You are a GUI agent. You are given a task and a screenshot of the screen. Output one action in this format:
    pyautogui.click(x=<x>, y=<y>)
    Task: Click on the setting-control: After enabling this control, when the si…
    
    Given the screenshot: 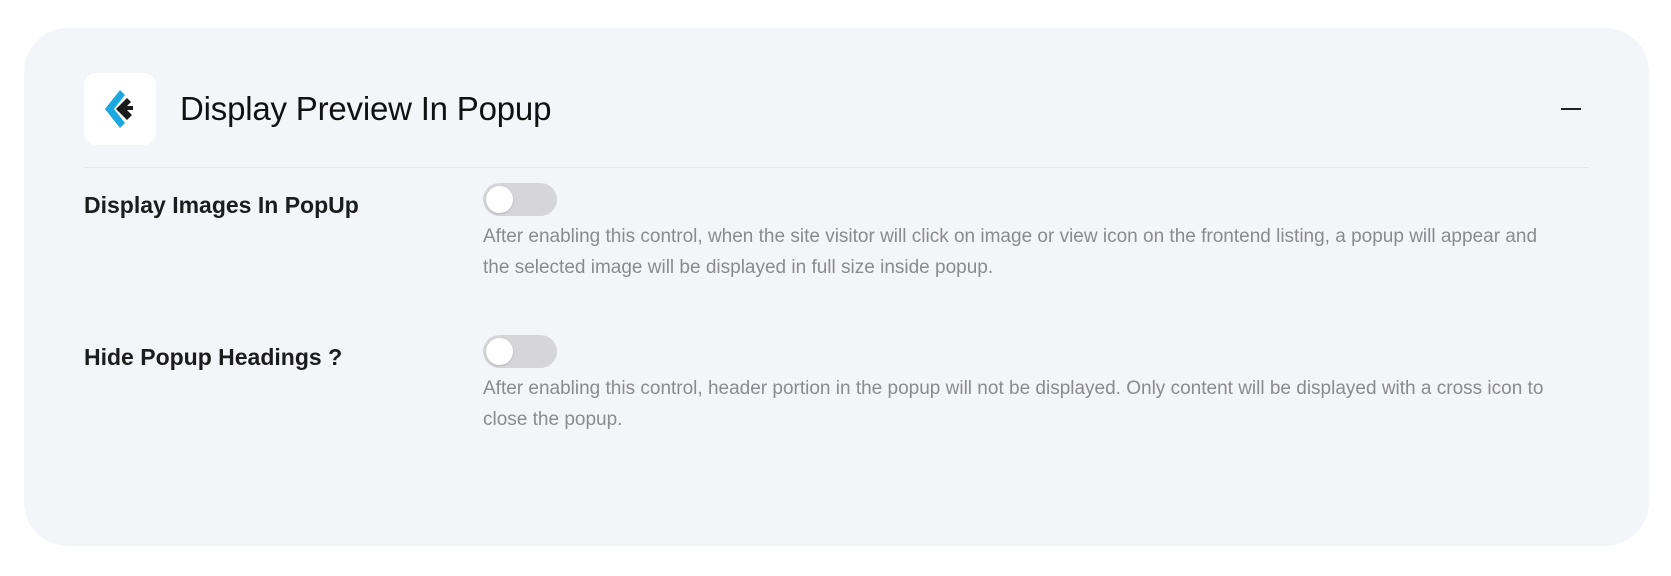 What is the action you would take?
    pyautogui.click(x=1036, y=233)
    